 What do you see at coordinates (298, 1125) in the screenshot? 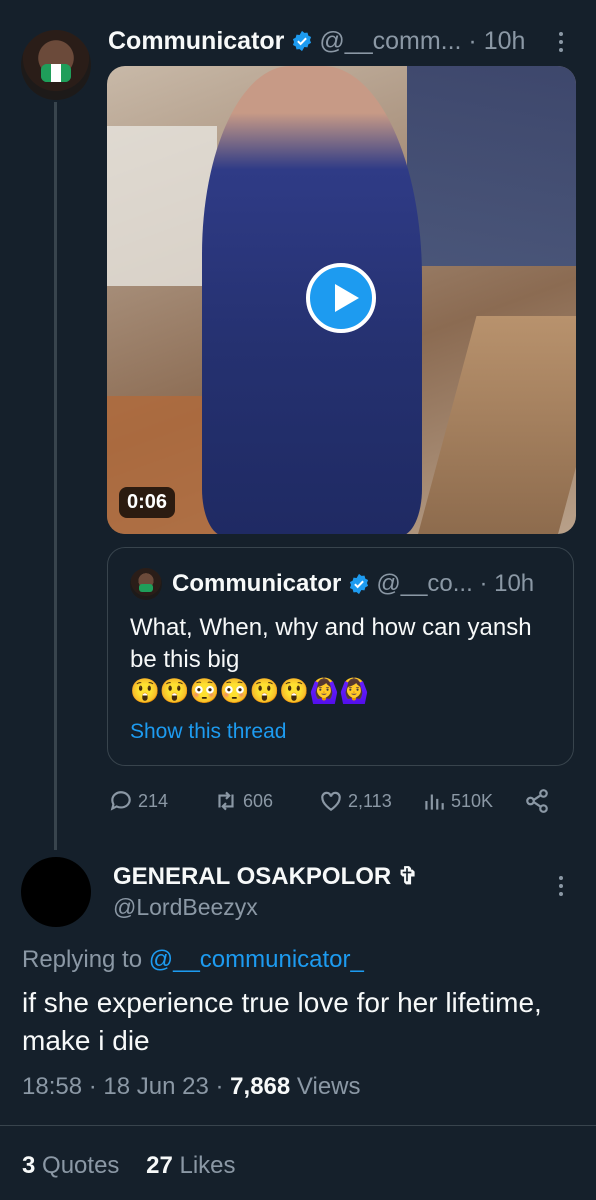
I see `divider` at bounding box center [298, 1125].